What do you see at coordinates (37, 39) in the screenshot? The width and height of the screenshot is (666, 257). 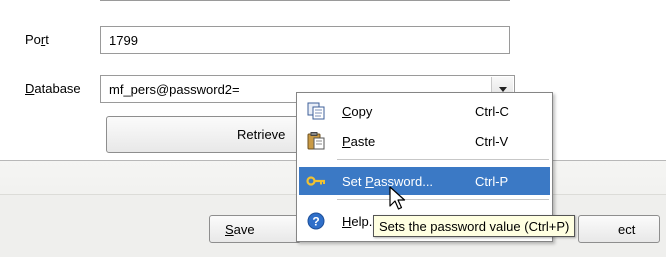 I see `port-label: Port` at bounding box center [37, 39].